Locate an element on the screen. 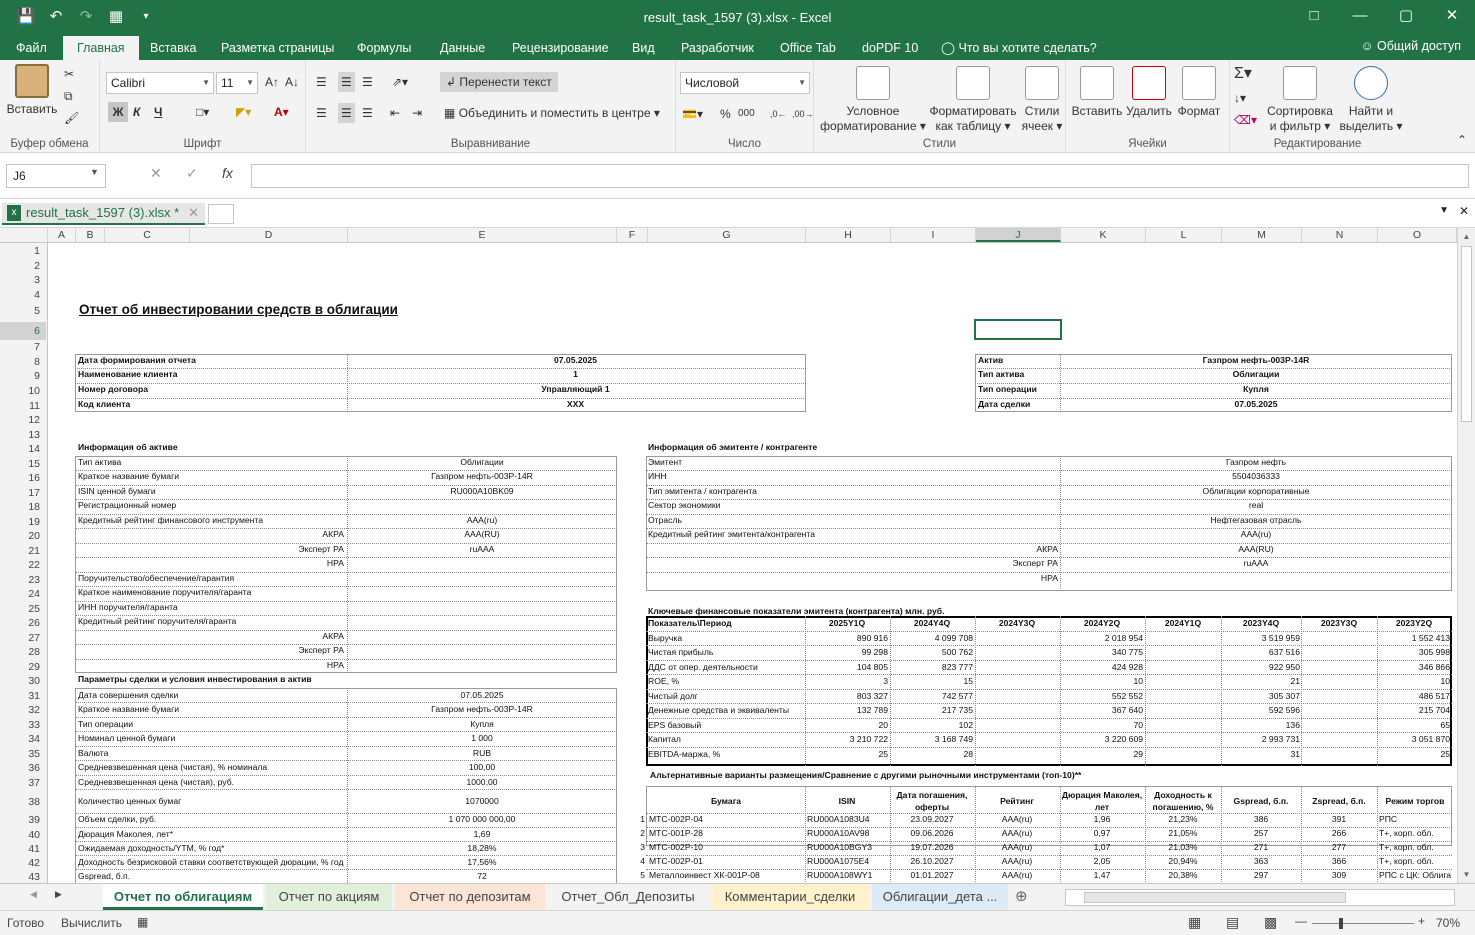 The width and height of the screenshot is (1475, 935). select-all-corner is located at coordinates (24, 235).